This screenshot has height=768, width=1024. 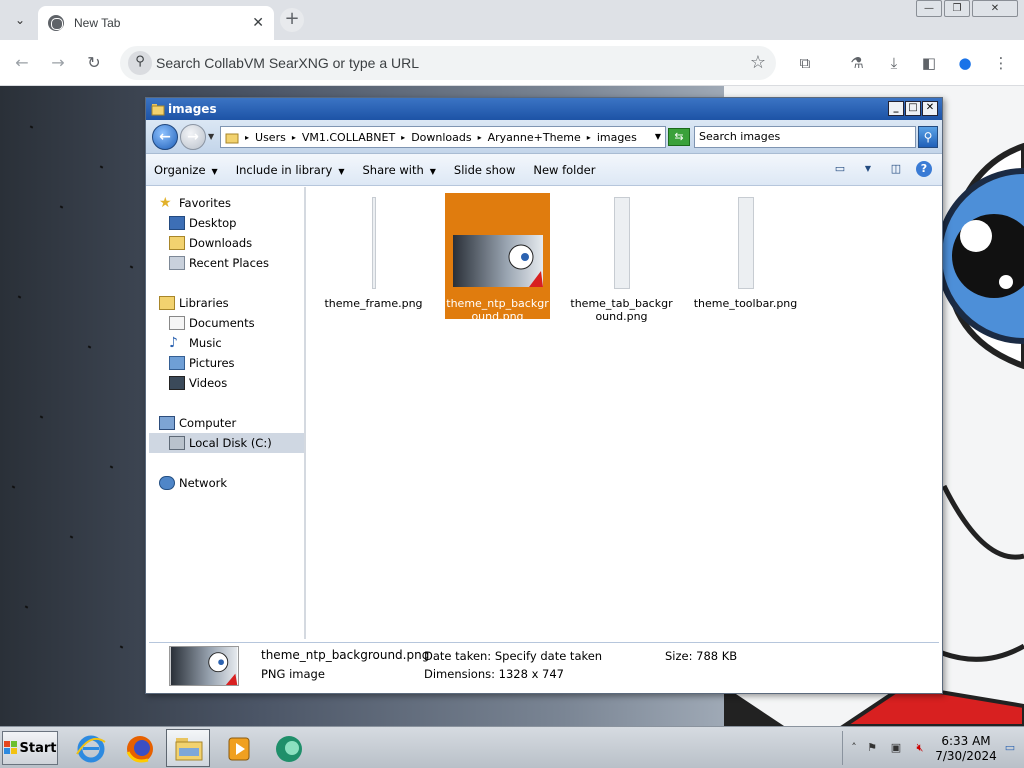 I want to click on profile-icon: ●, so click(x=965, y=63).